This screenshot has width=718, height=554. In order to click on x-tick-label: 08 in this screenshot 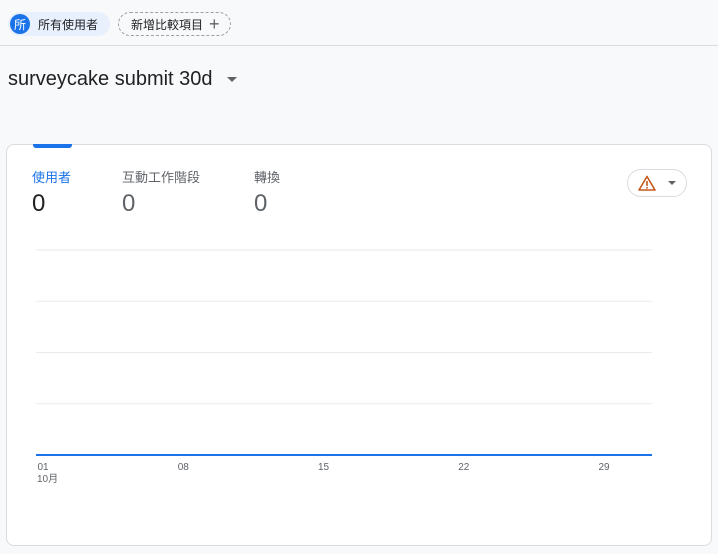, I will do `click(184, 467)`.